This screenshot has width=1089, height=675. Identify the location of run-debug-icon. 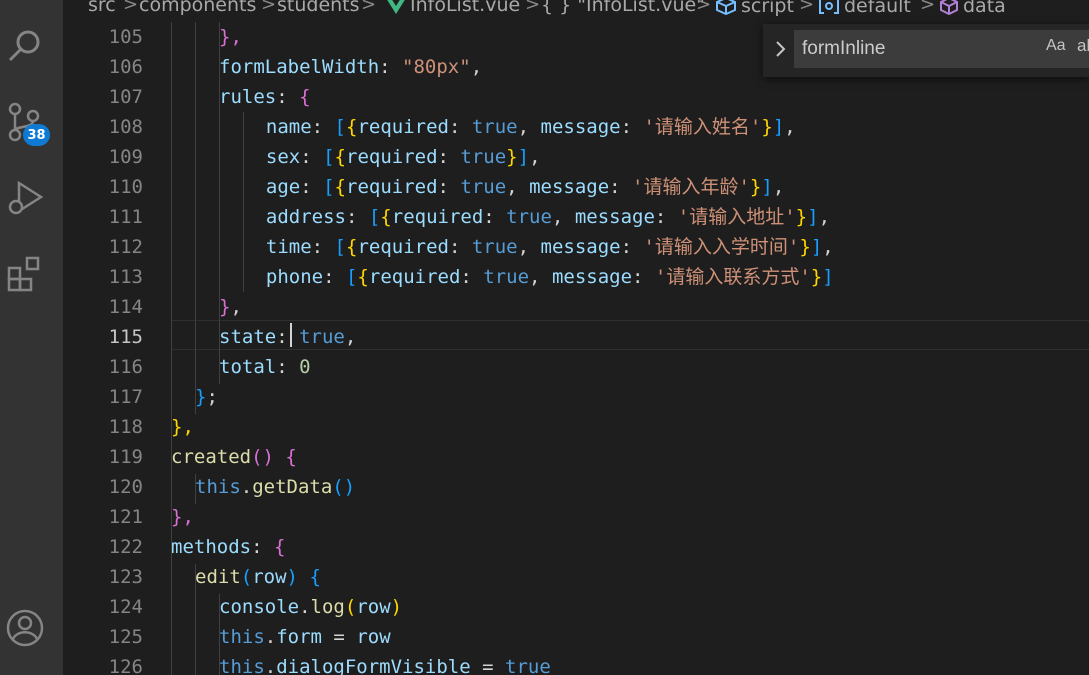
(25, 198).